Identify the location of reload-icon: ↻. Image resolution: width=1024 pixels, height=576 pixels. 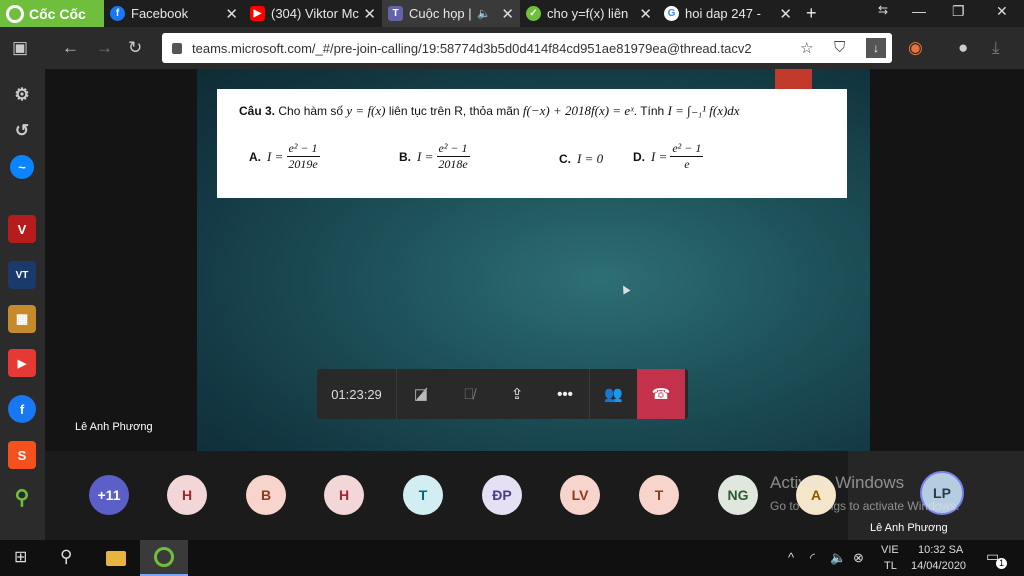
(135, 48).